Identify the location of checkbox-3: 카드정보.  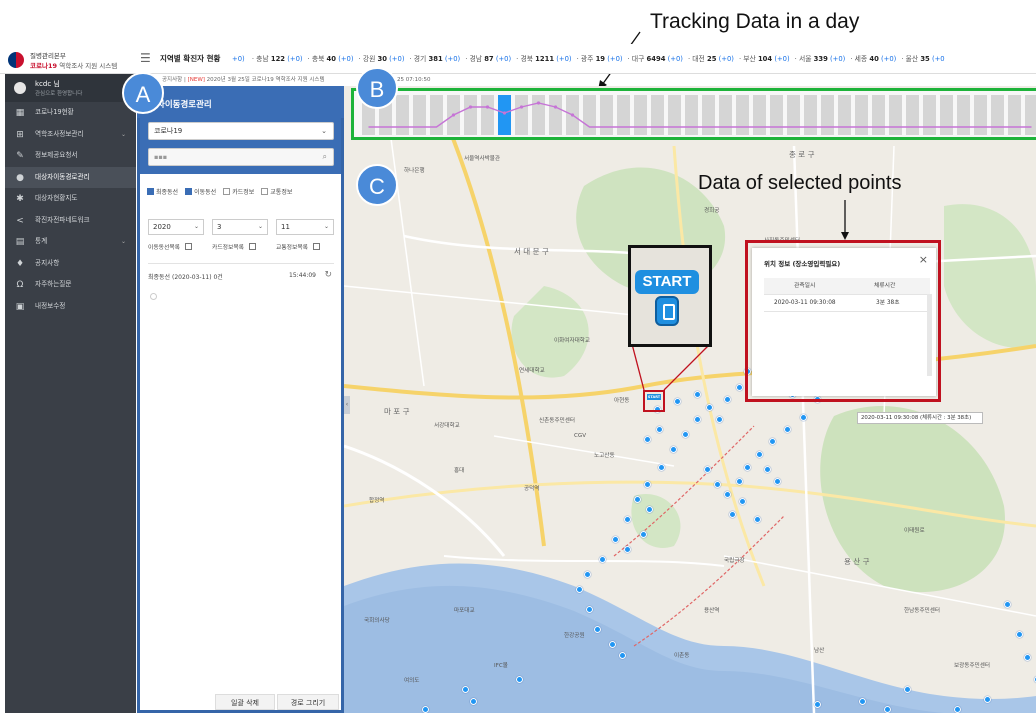
(238, 191).